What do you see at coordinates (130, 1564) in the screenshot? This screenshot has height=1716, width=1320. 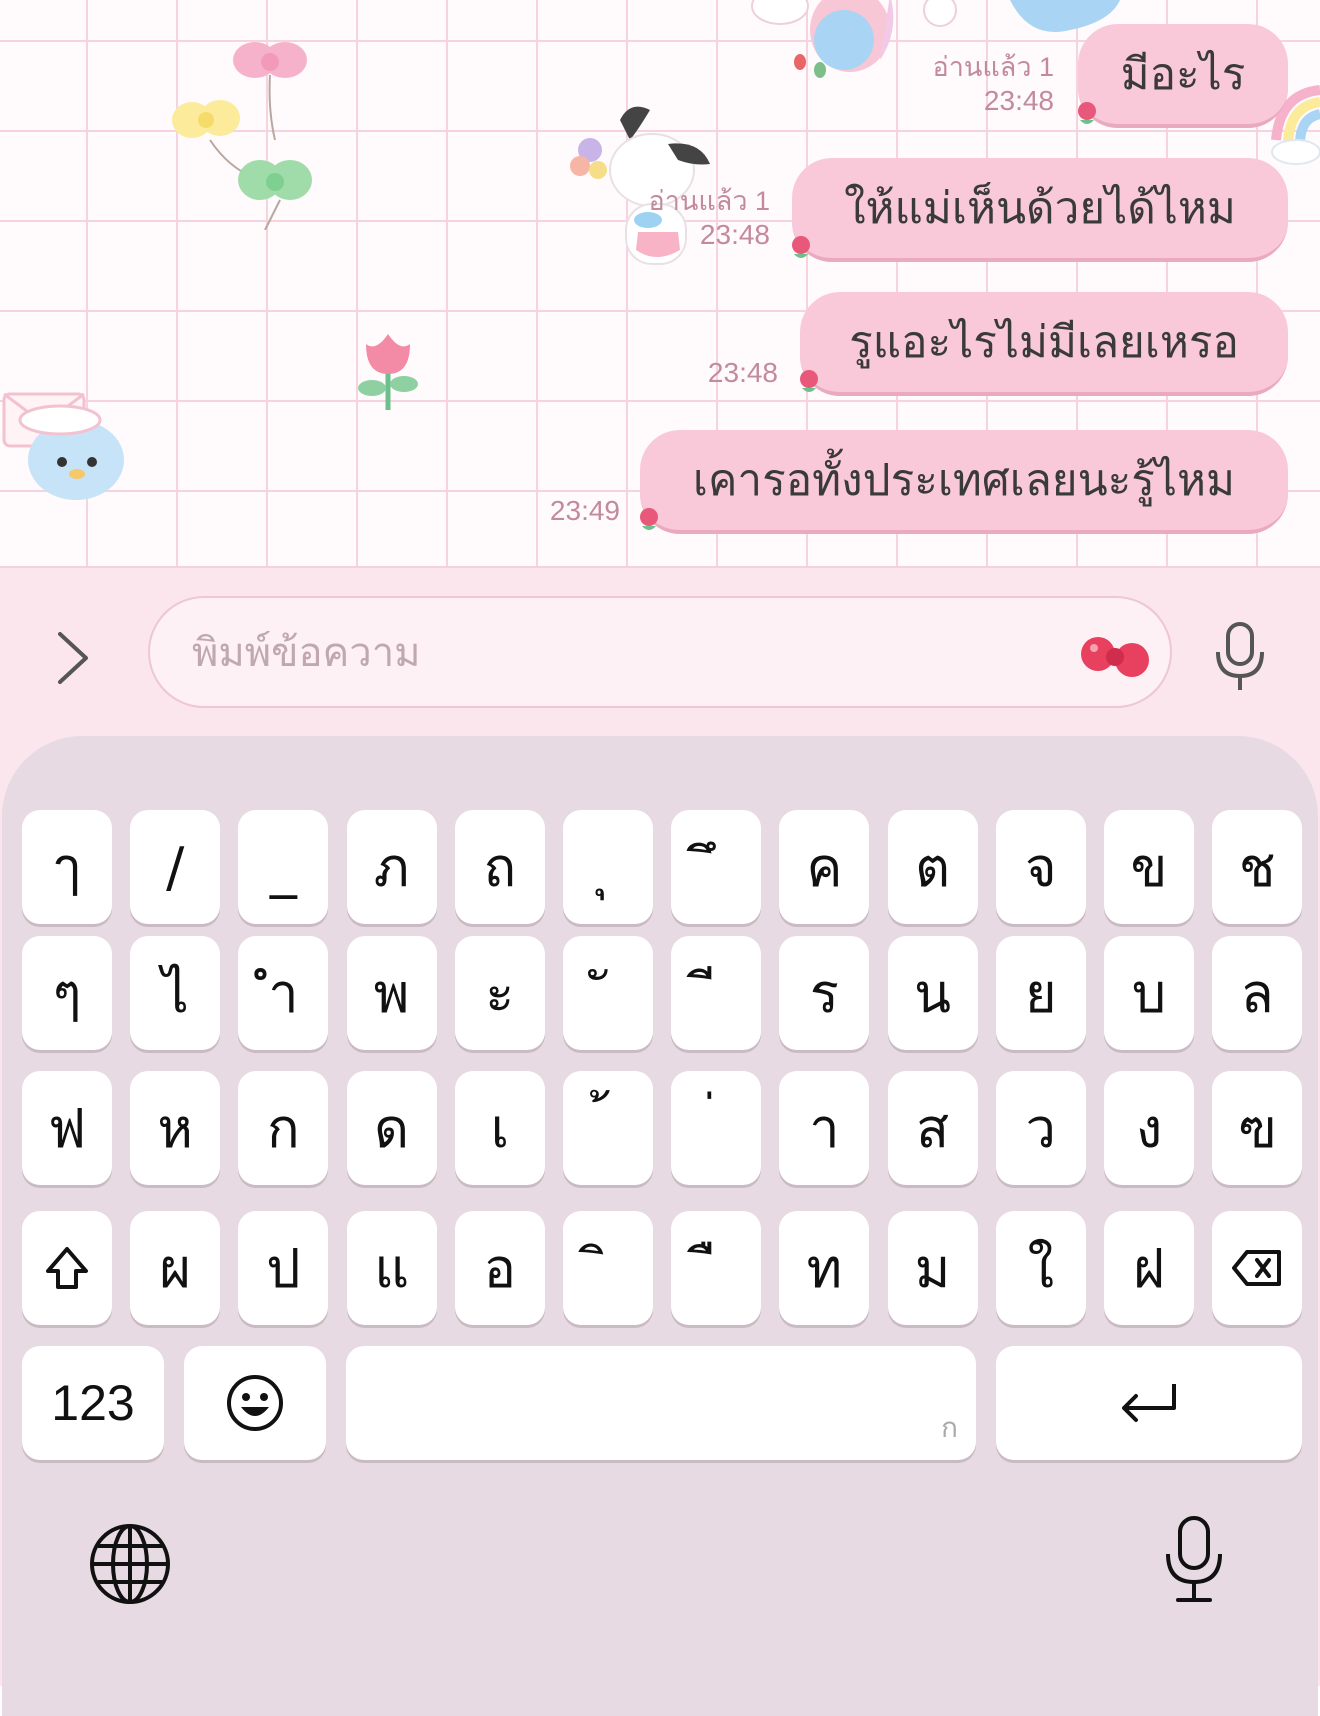 I see `globe-icon` at bounding box center [130, 1564].